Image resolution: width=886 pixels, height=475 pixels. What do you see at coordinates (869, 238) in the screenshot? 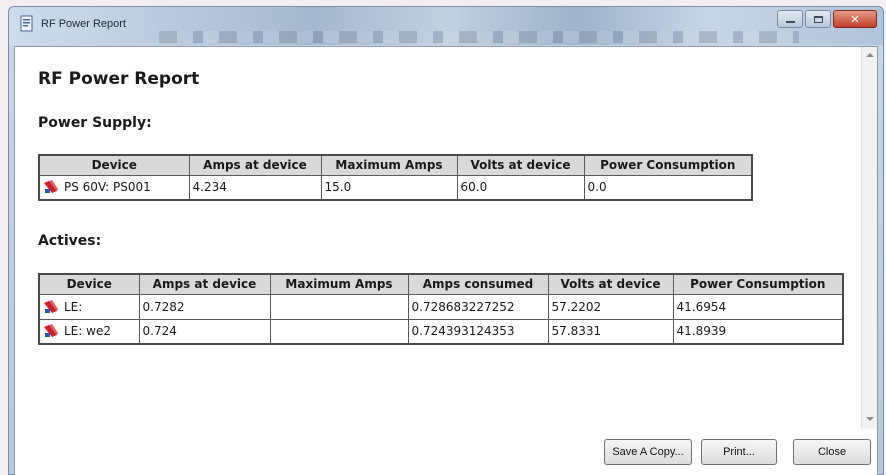
I see `vertical-scrollbar` at bounding box center [869, 238].